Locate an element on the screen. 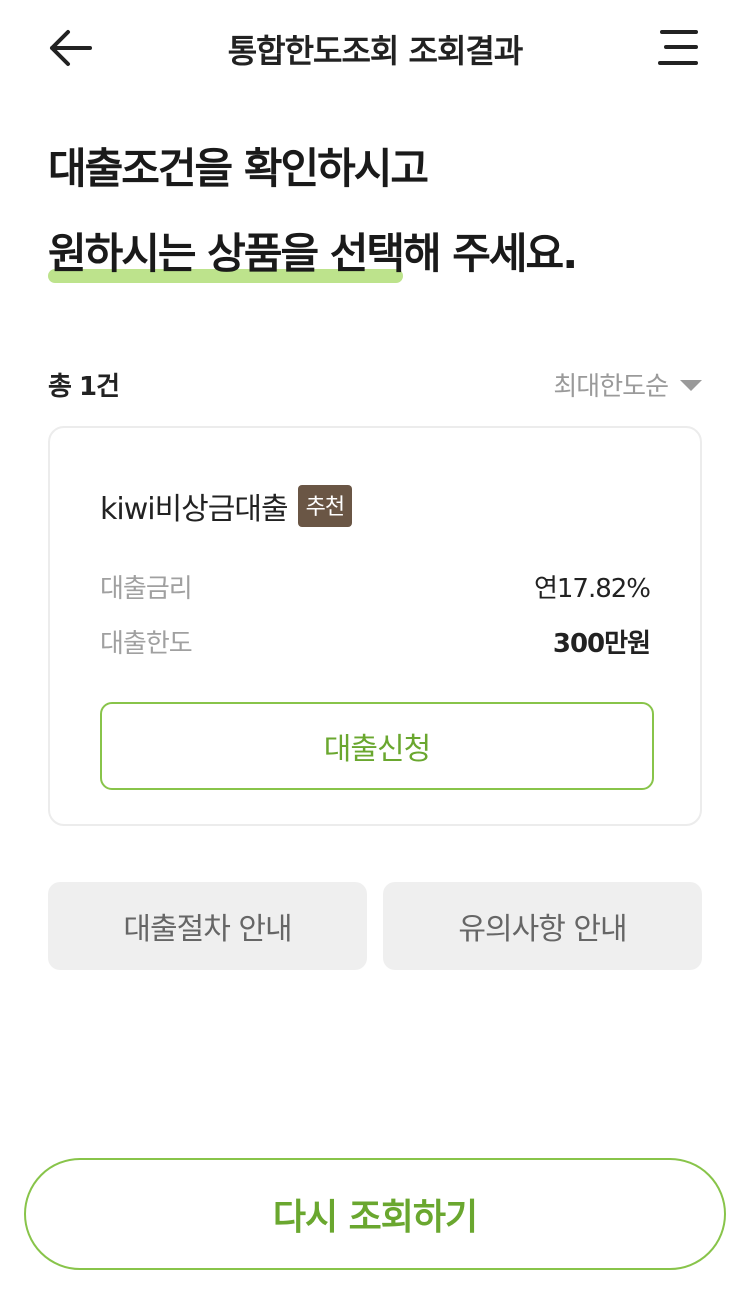 This screenshot has height=1294, width=750. recommend-badge: 추천 is located at coordinates (325, 506).